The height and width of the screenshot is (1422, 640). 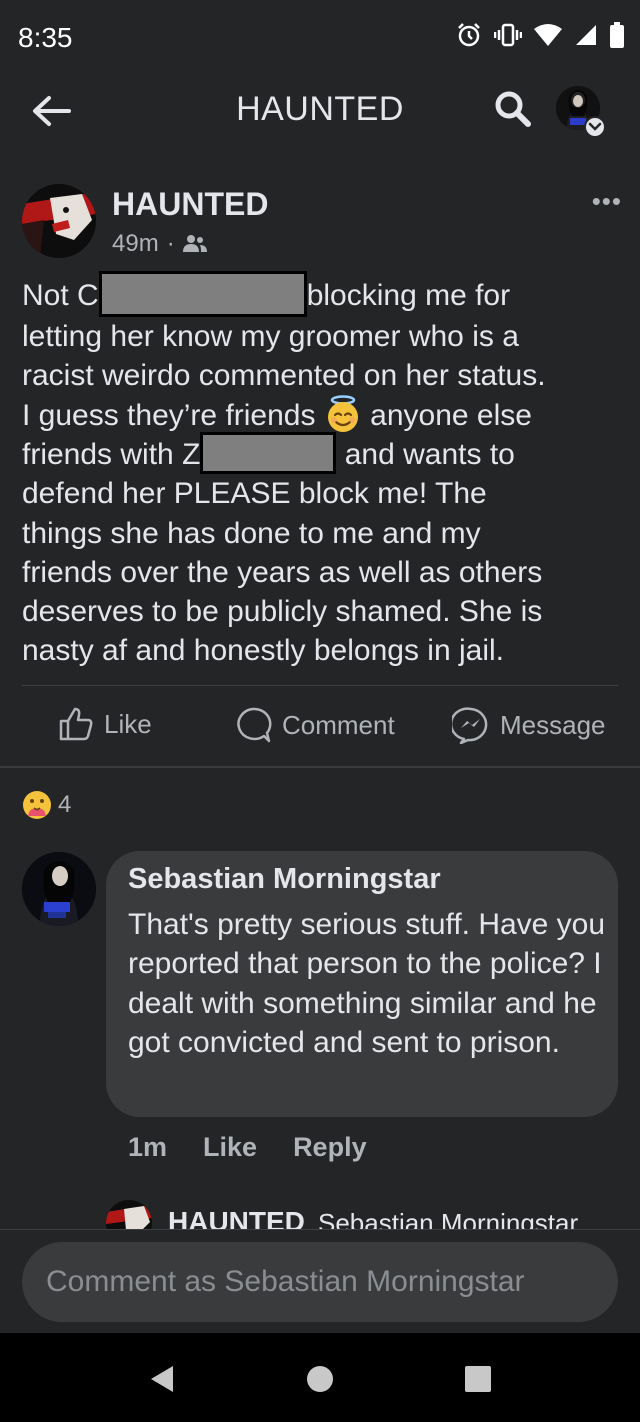 What do you see at coordinates (254, 494) in the screenshot?
I see `post-line: defend her PLEASE block me! The` at bounding box center [254, 494].